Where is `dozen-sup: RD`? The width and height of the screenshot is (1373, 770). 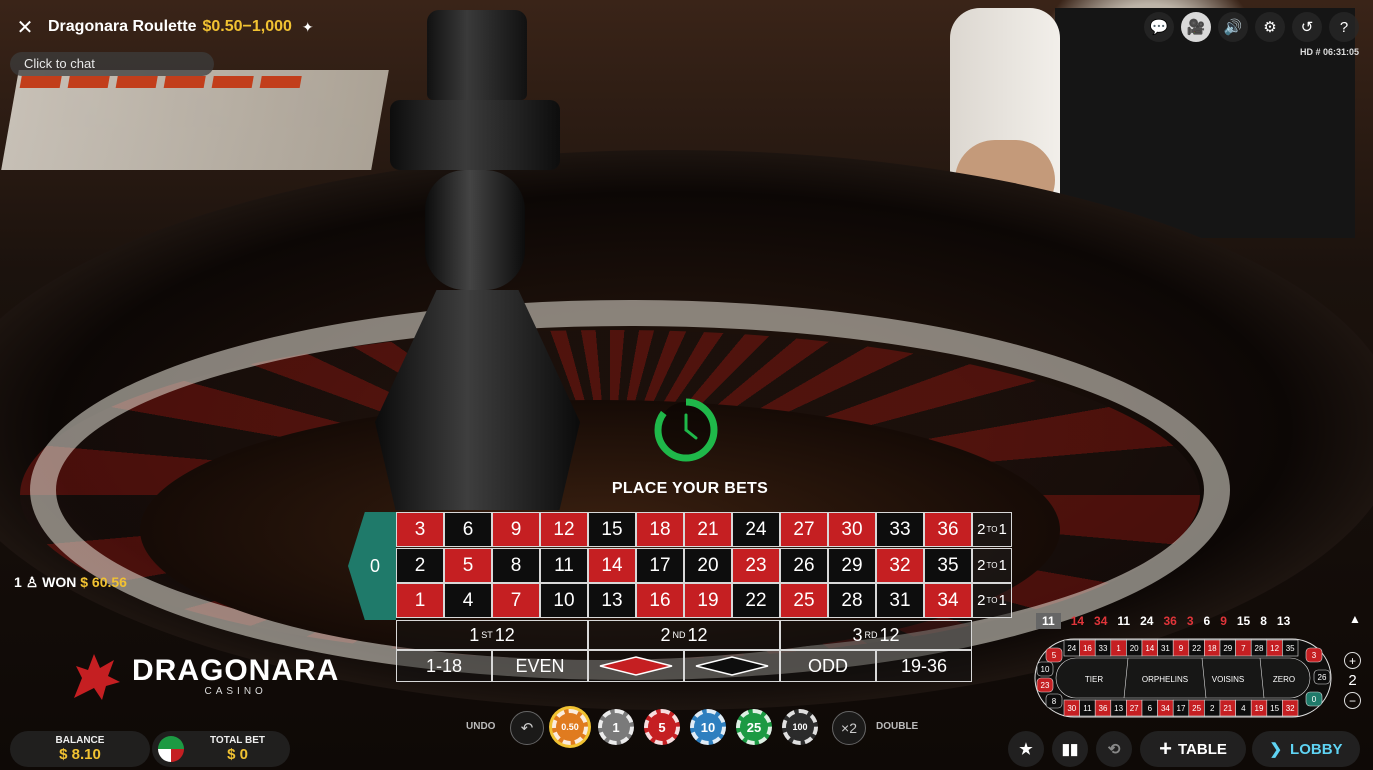
dozen-sup: RD is located at coordinates (871, 635).